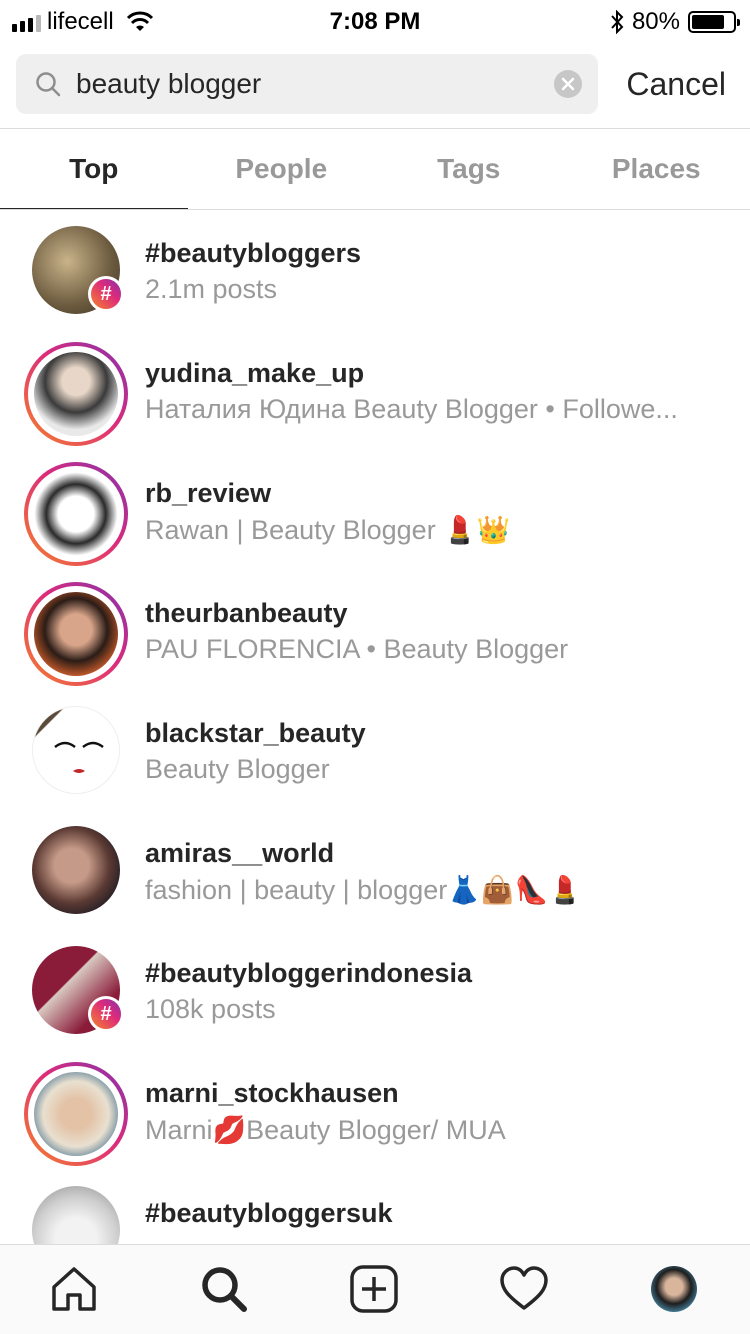 Image resolution: width=750 pixels, height=1334 pixels. Describe the element at coordinates (325, 1130) in the screenshot. I see `result-subtitle: Marni💋Beauty Blogger/ MUA` at that location.